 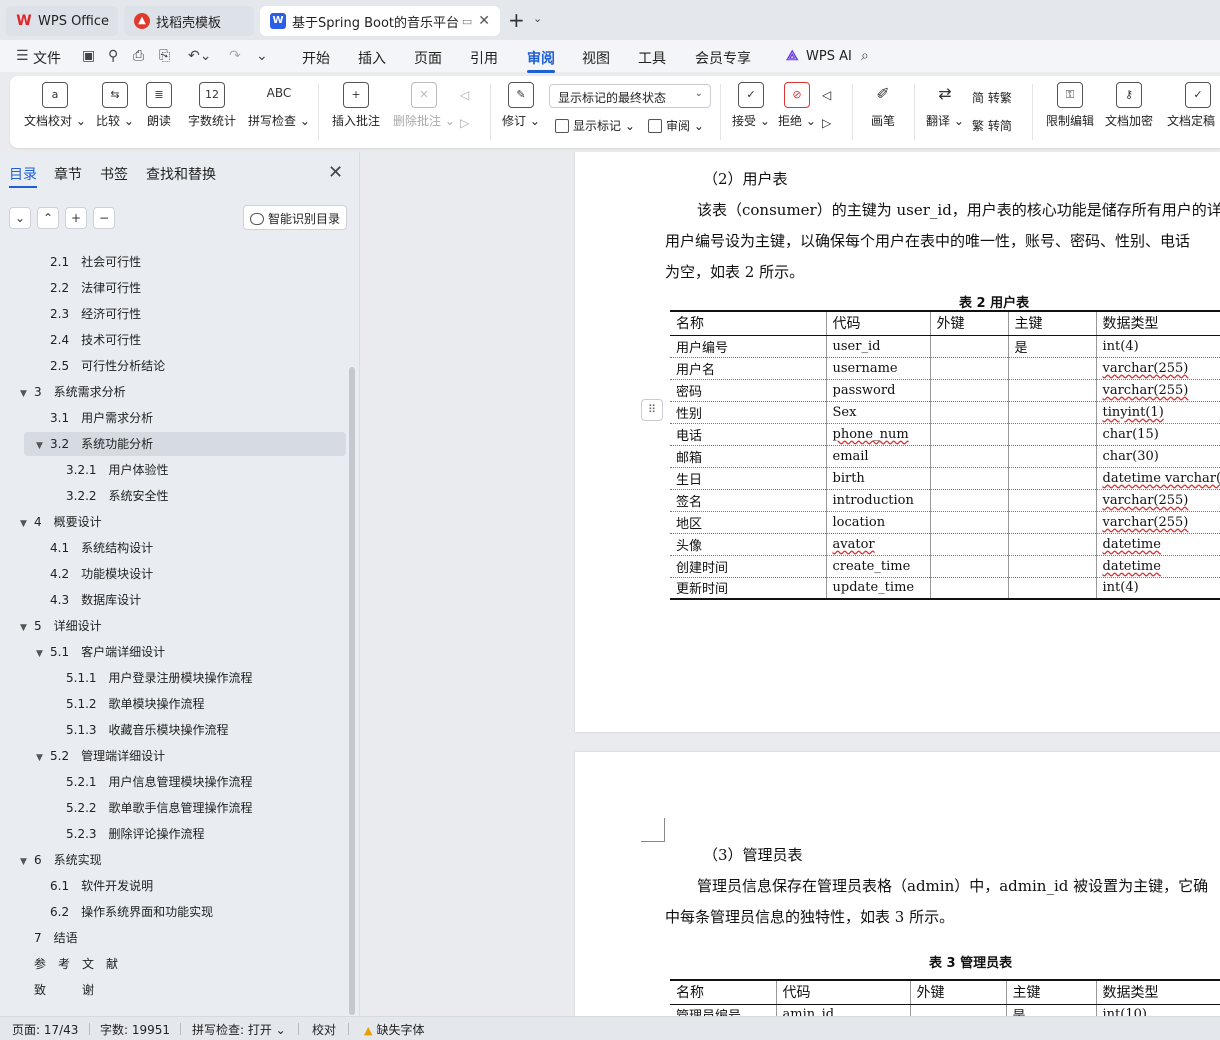 I want to click on share-icon: ⚲, so click(x=113, y=56).